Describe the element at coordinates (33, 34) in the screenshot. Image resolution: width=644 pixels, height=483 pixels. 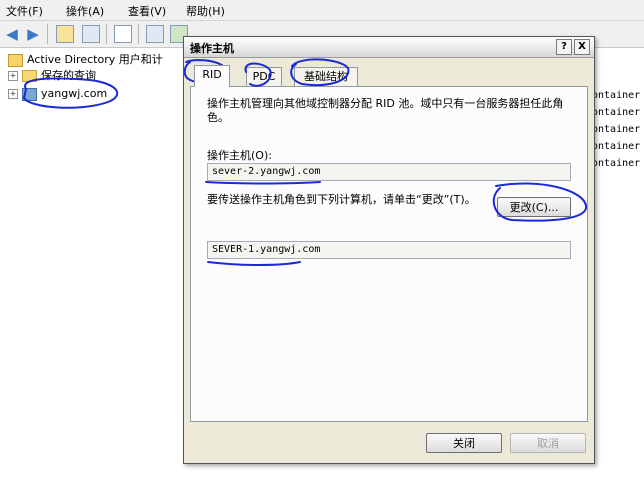
I see `forward-arrow-icon: ▶` at that location.